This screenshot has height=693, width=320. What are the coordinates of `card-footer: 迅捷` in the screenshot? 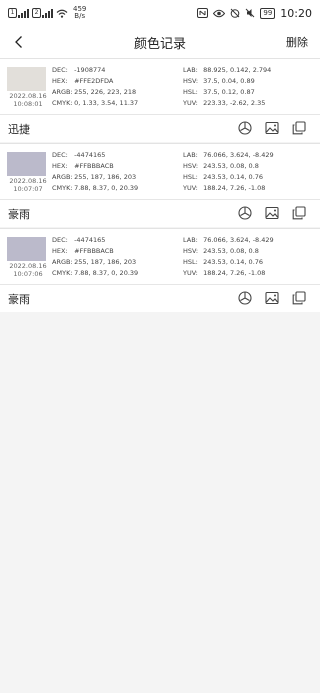 It's located at (160, 129).